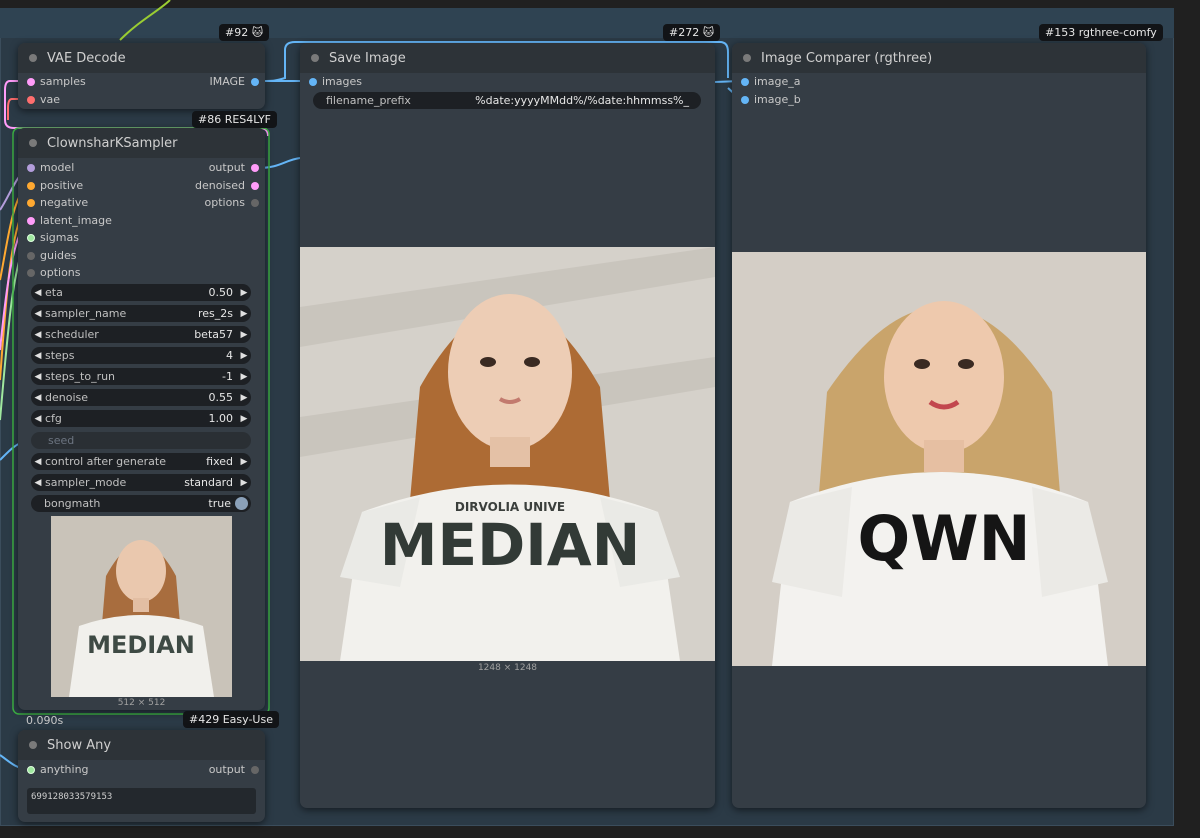 This screenshot has height=838, width=1200. I want to click on slot-label: guides, so click(58, 255).